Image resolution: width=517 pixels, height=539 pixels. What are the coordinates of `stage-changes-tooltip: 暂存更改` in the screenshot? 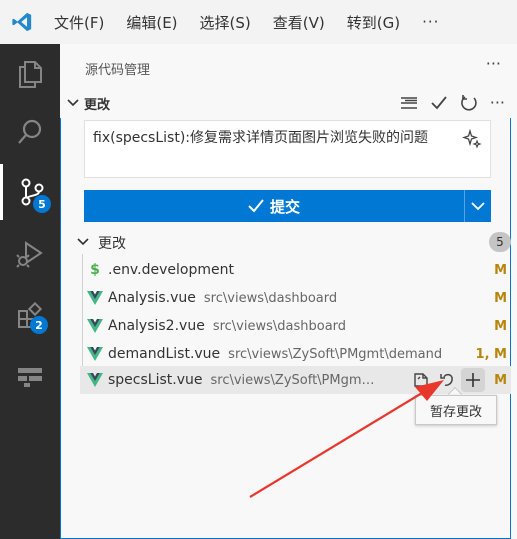 It's located at (456, 410).